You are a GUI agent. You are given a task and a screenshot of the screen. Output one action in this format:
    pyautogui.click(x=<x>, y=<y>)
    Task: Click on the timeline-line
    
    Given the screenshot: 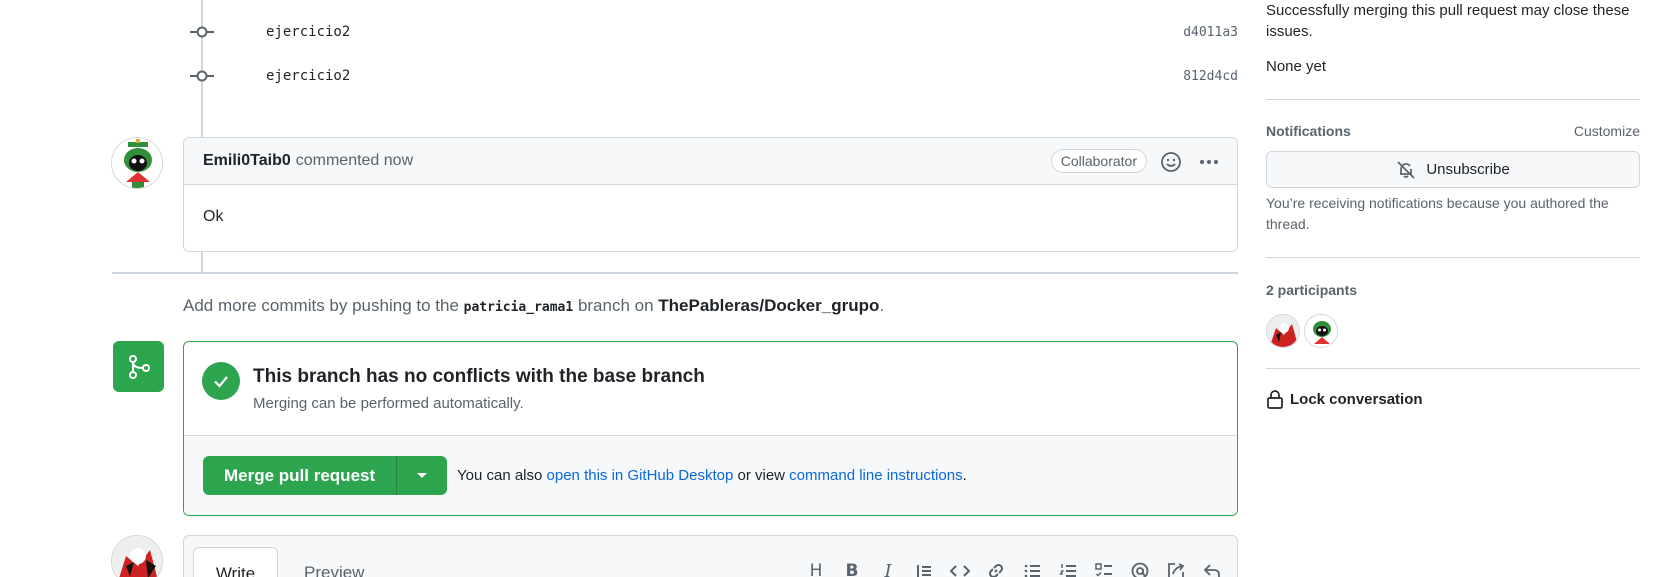 What is the action you would take?
    pyautogui.click(x=202, y=262)
    